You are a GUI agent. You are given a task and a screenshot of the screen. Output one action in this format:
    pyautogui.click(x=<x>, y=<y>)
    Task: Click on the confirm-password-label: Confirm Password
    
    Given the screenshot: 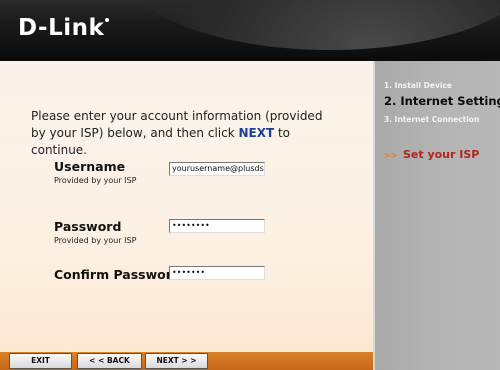 What is the action you would take?
    pyautogui.click(x=117, y=274)
    